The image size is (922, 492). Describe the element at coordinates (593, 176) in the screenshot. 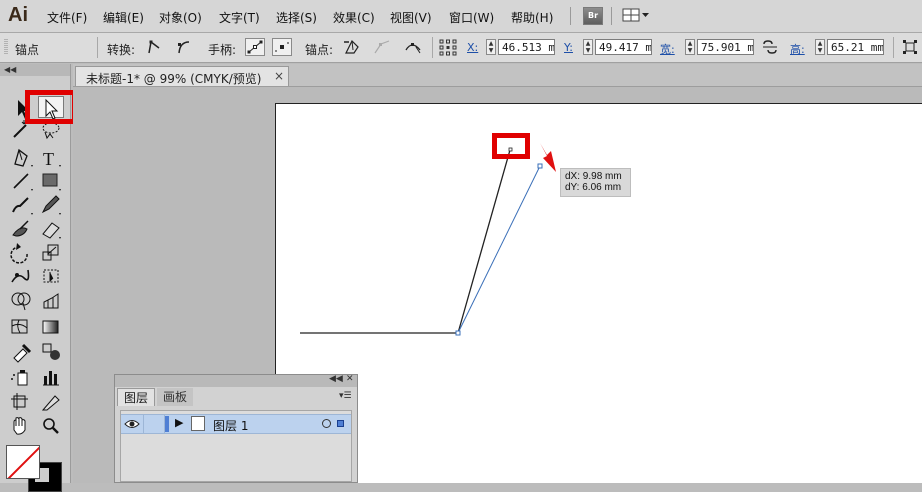

I see `tooltip-dx: dX: 9.98 mm` at that location.